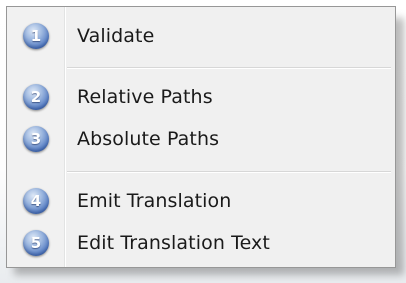  I want to click on badge-container: 5, so click(36, 243).